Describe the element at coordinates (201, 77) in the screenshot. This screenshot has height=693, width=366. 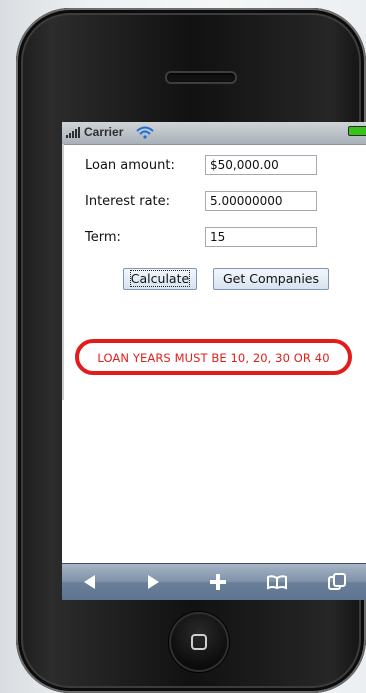
I see `speaker-grille` at that location.